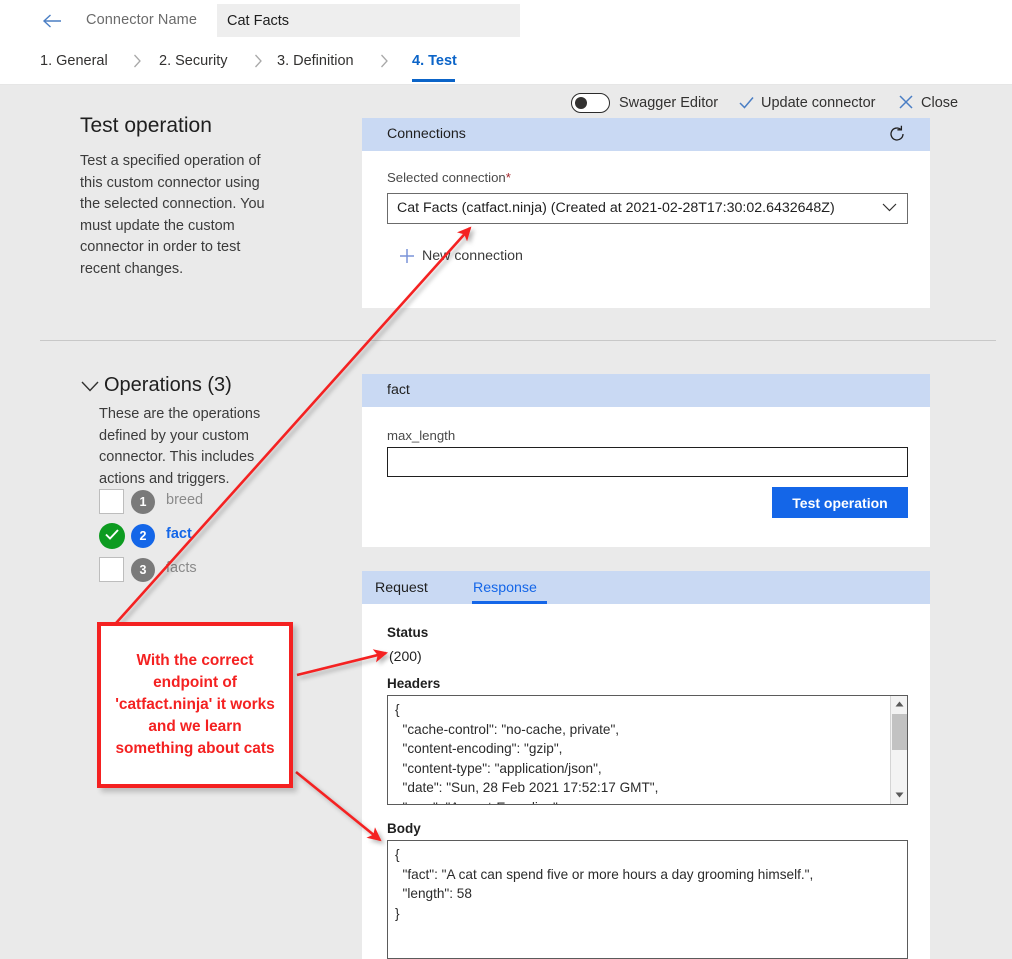 This screenshot has width=1012, height=959. I want to click on operation-number-facts: 3, so click(143, 570).